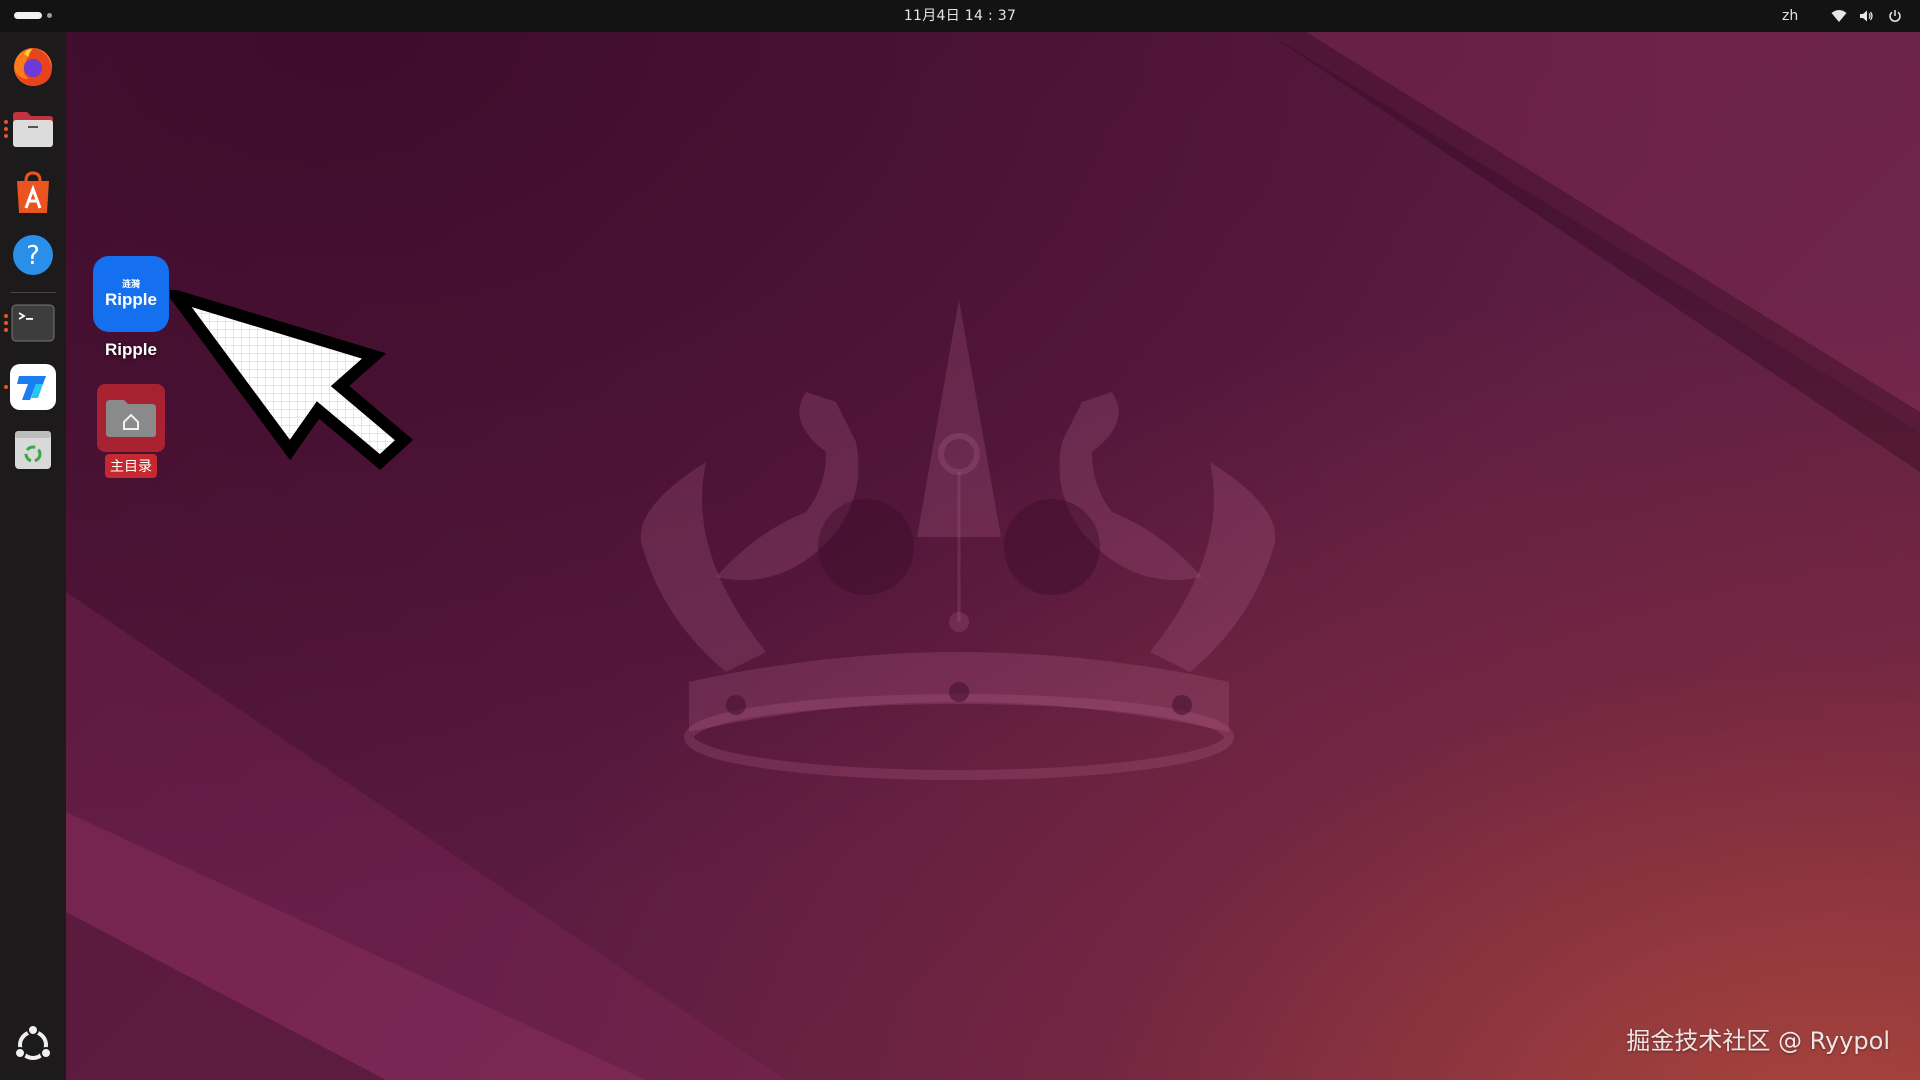 This screenshot has width=1920, height=1080. I want to click on dock-firefox, so click(33, 67).